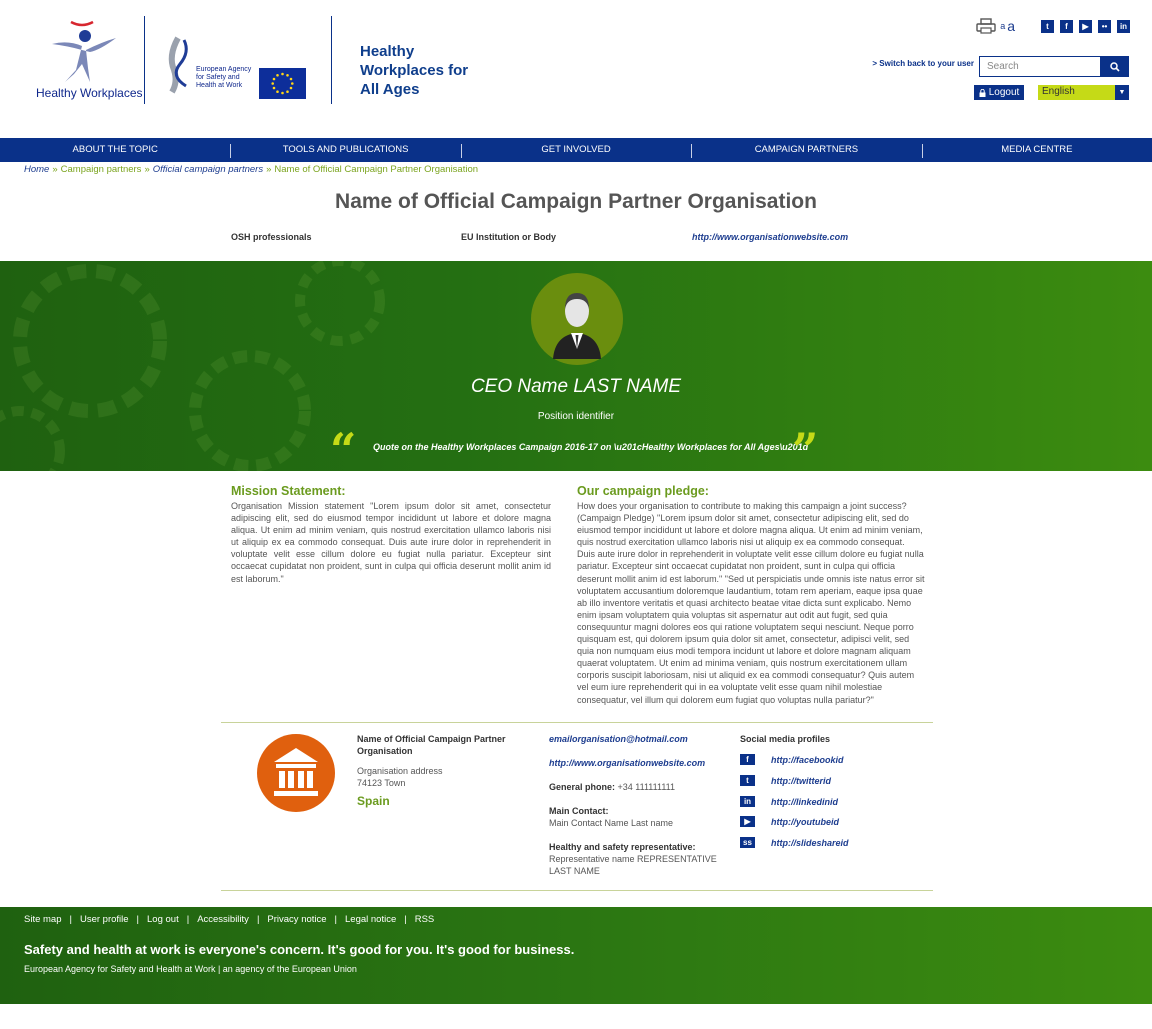 This screenshot has width=1152, height=1029. Describe the element at coordinates (223, 919) in the screenshot. I see `footer-link-accessibility: Accessibility` at that location.